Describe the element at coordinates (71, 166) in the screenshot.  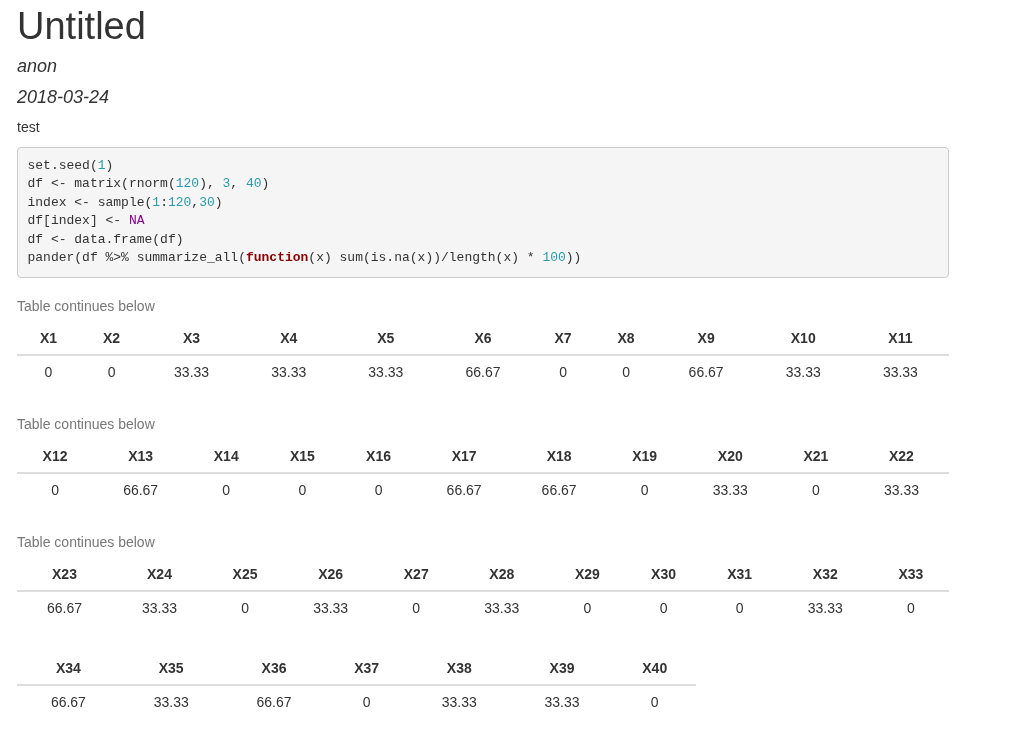
I see `code-line: set.seed(1)` at that location.